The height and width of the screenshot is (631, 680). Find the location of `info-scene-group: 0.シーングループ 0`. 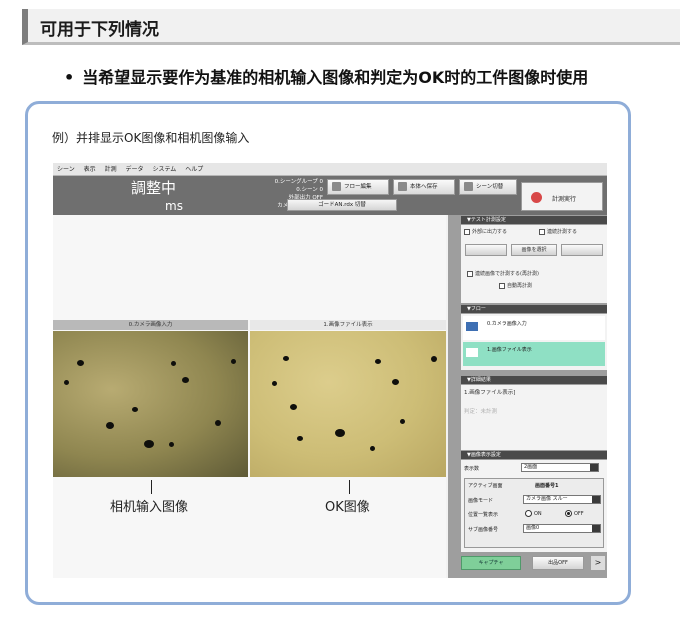

info-scene-group: 0.シーングループ 0 is located at coordinates (298, 182).